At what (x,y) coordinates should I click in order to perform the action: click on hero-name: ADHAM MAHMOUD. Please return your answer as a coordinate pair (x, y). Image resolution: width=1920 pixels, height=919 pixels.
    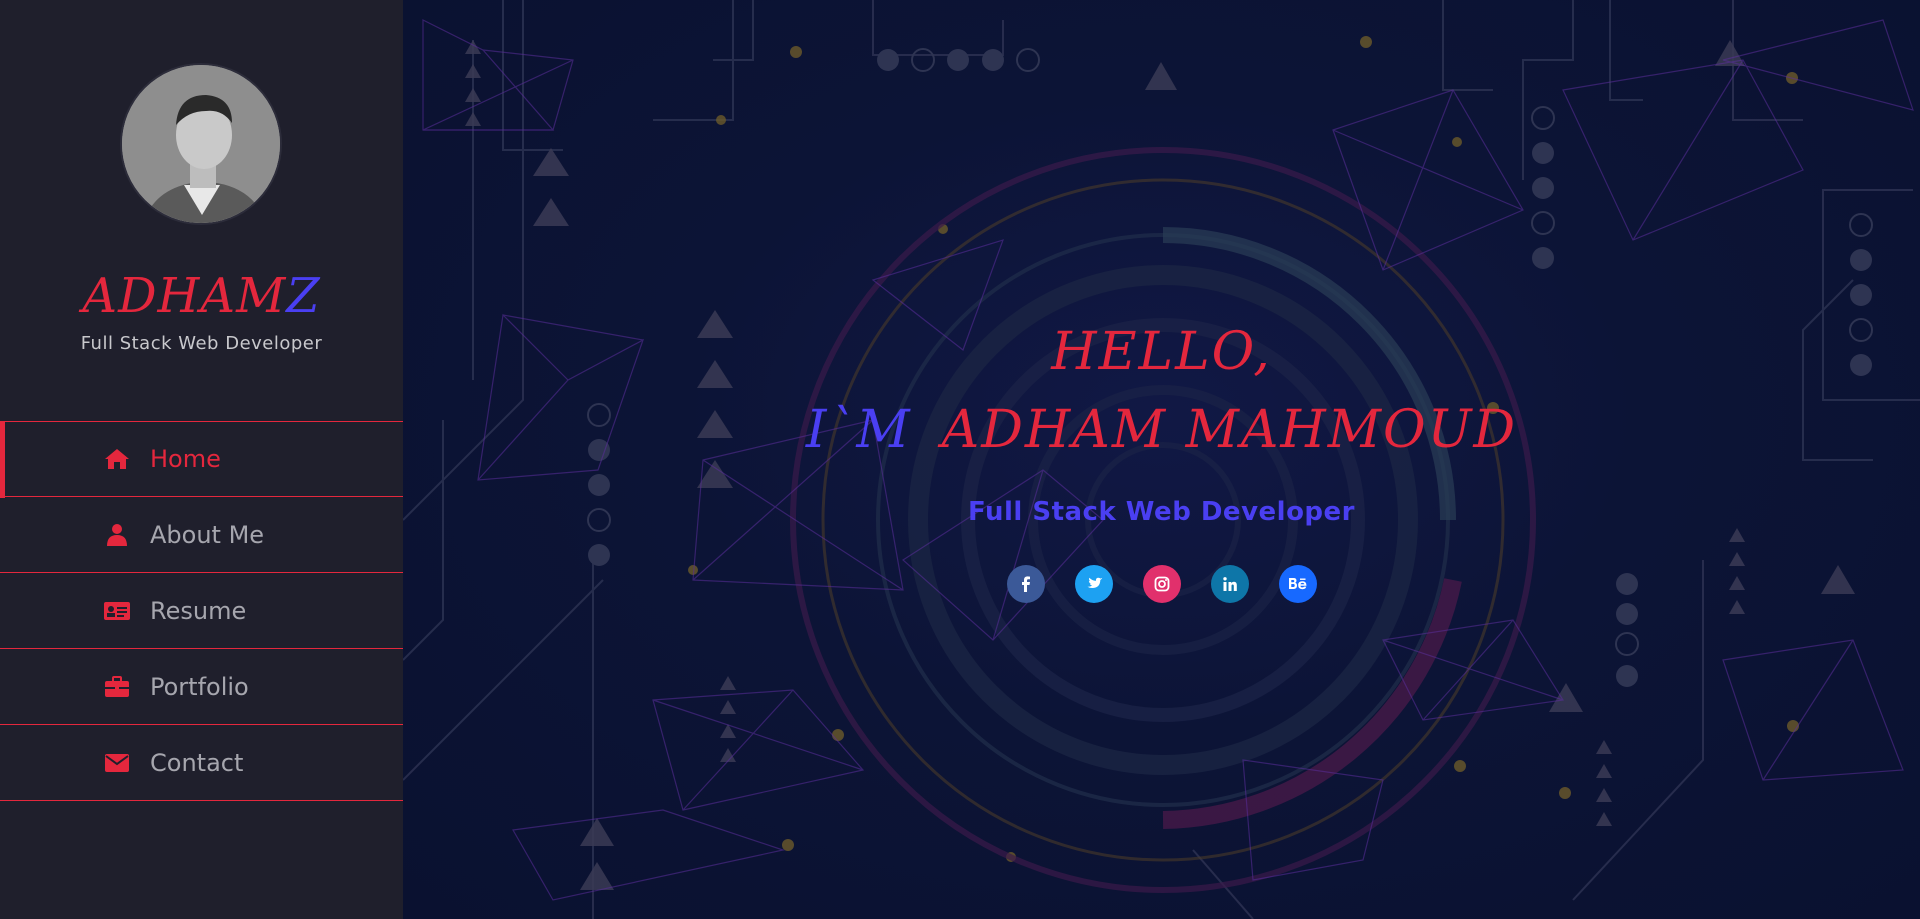
    Looking at the image, I should click on (1229, 430).